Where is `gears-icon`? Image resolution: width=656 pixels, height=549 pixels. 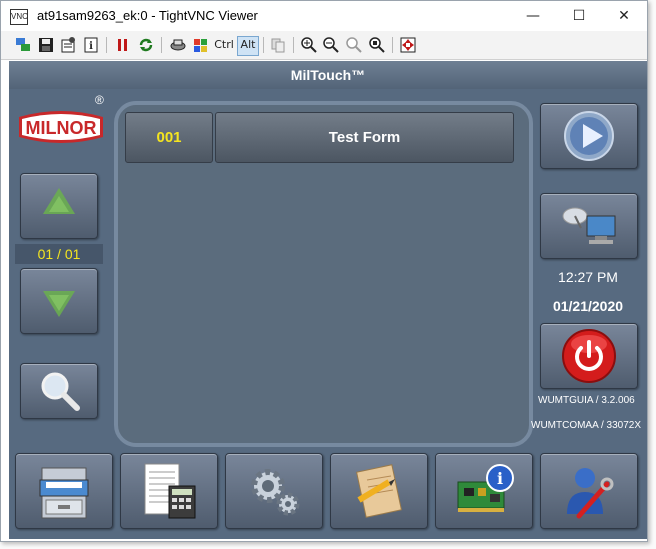
gears-icon is located at coordinates (275, 492).